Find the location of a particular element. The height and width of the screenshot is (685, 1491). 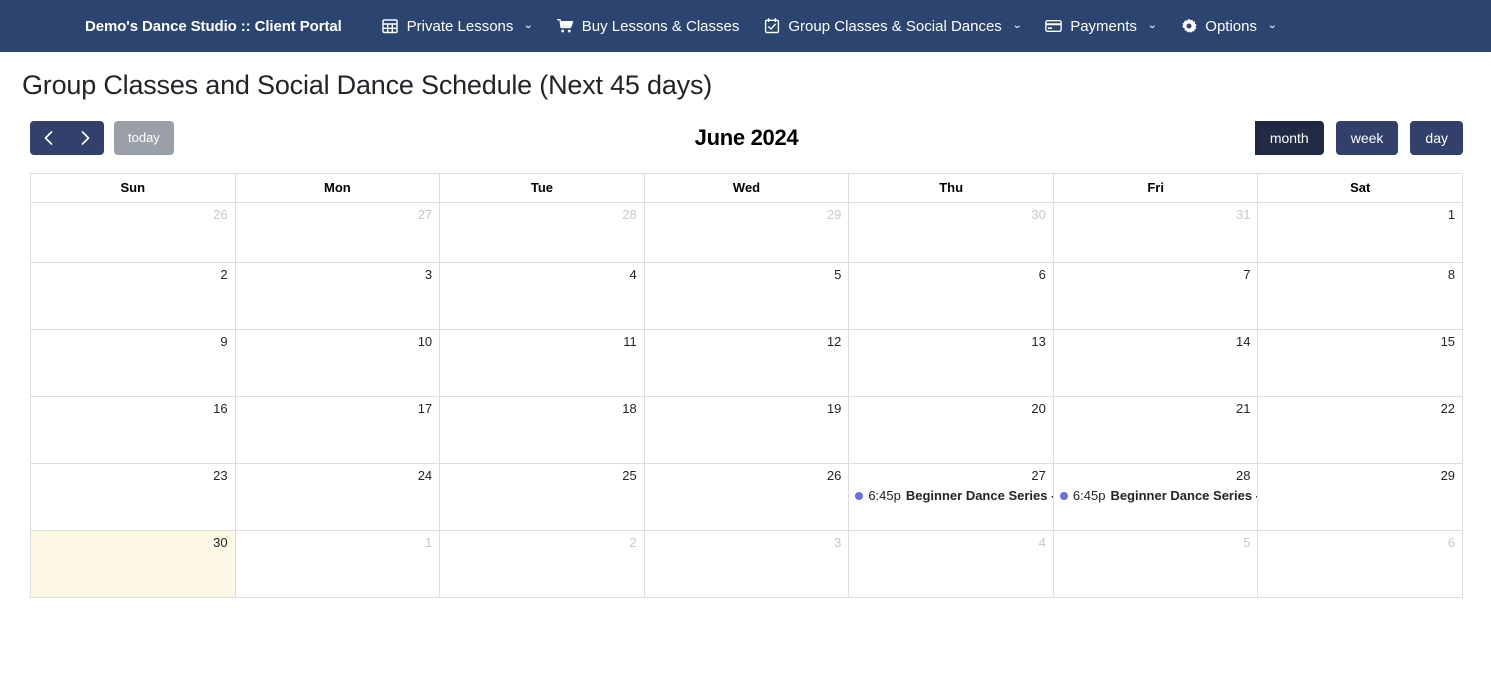

calendar-day-number: 13 is located at coordinates (1038, 341).